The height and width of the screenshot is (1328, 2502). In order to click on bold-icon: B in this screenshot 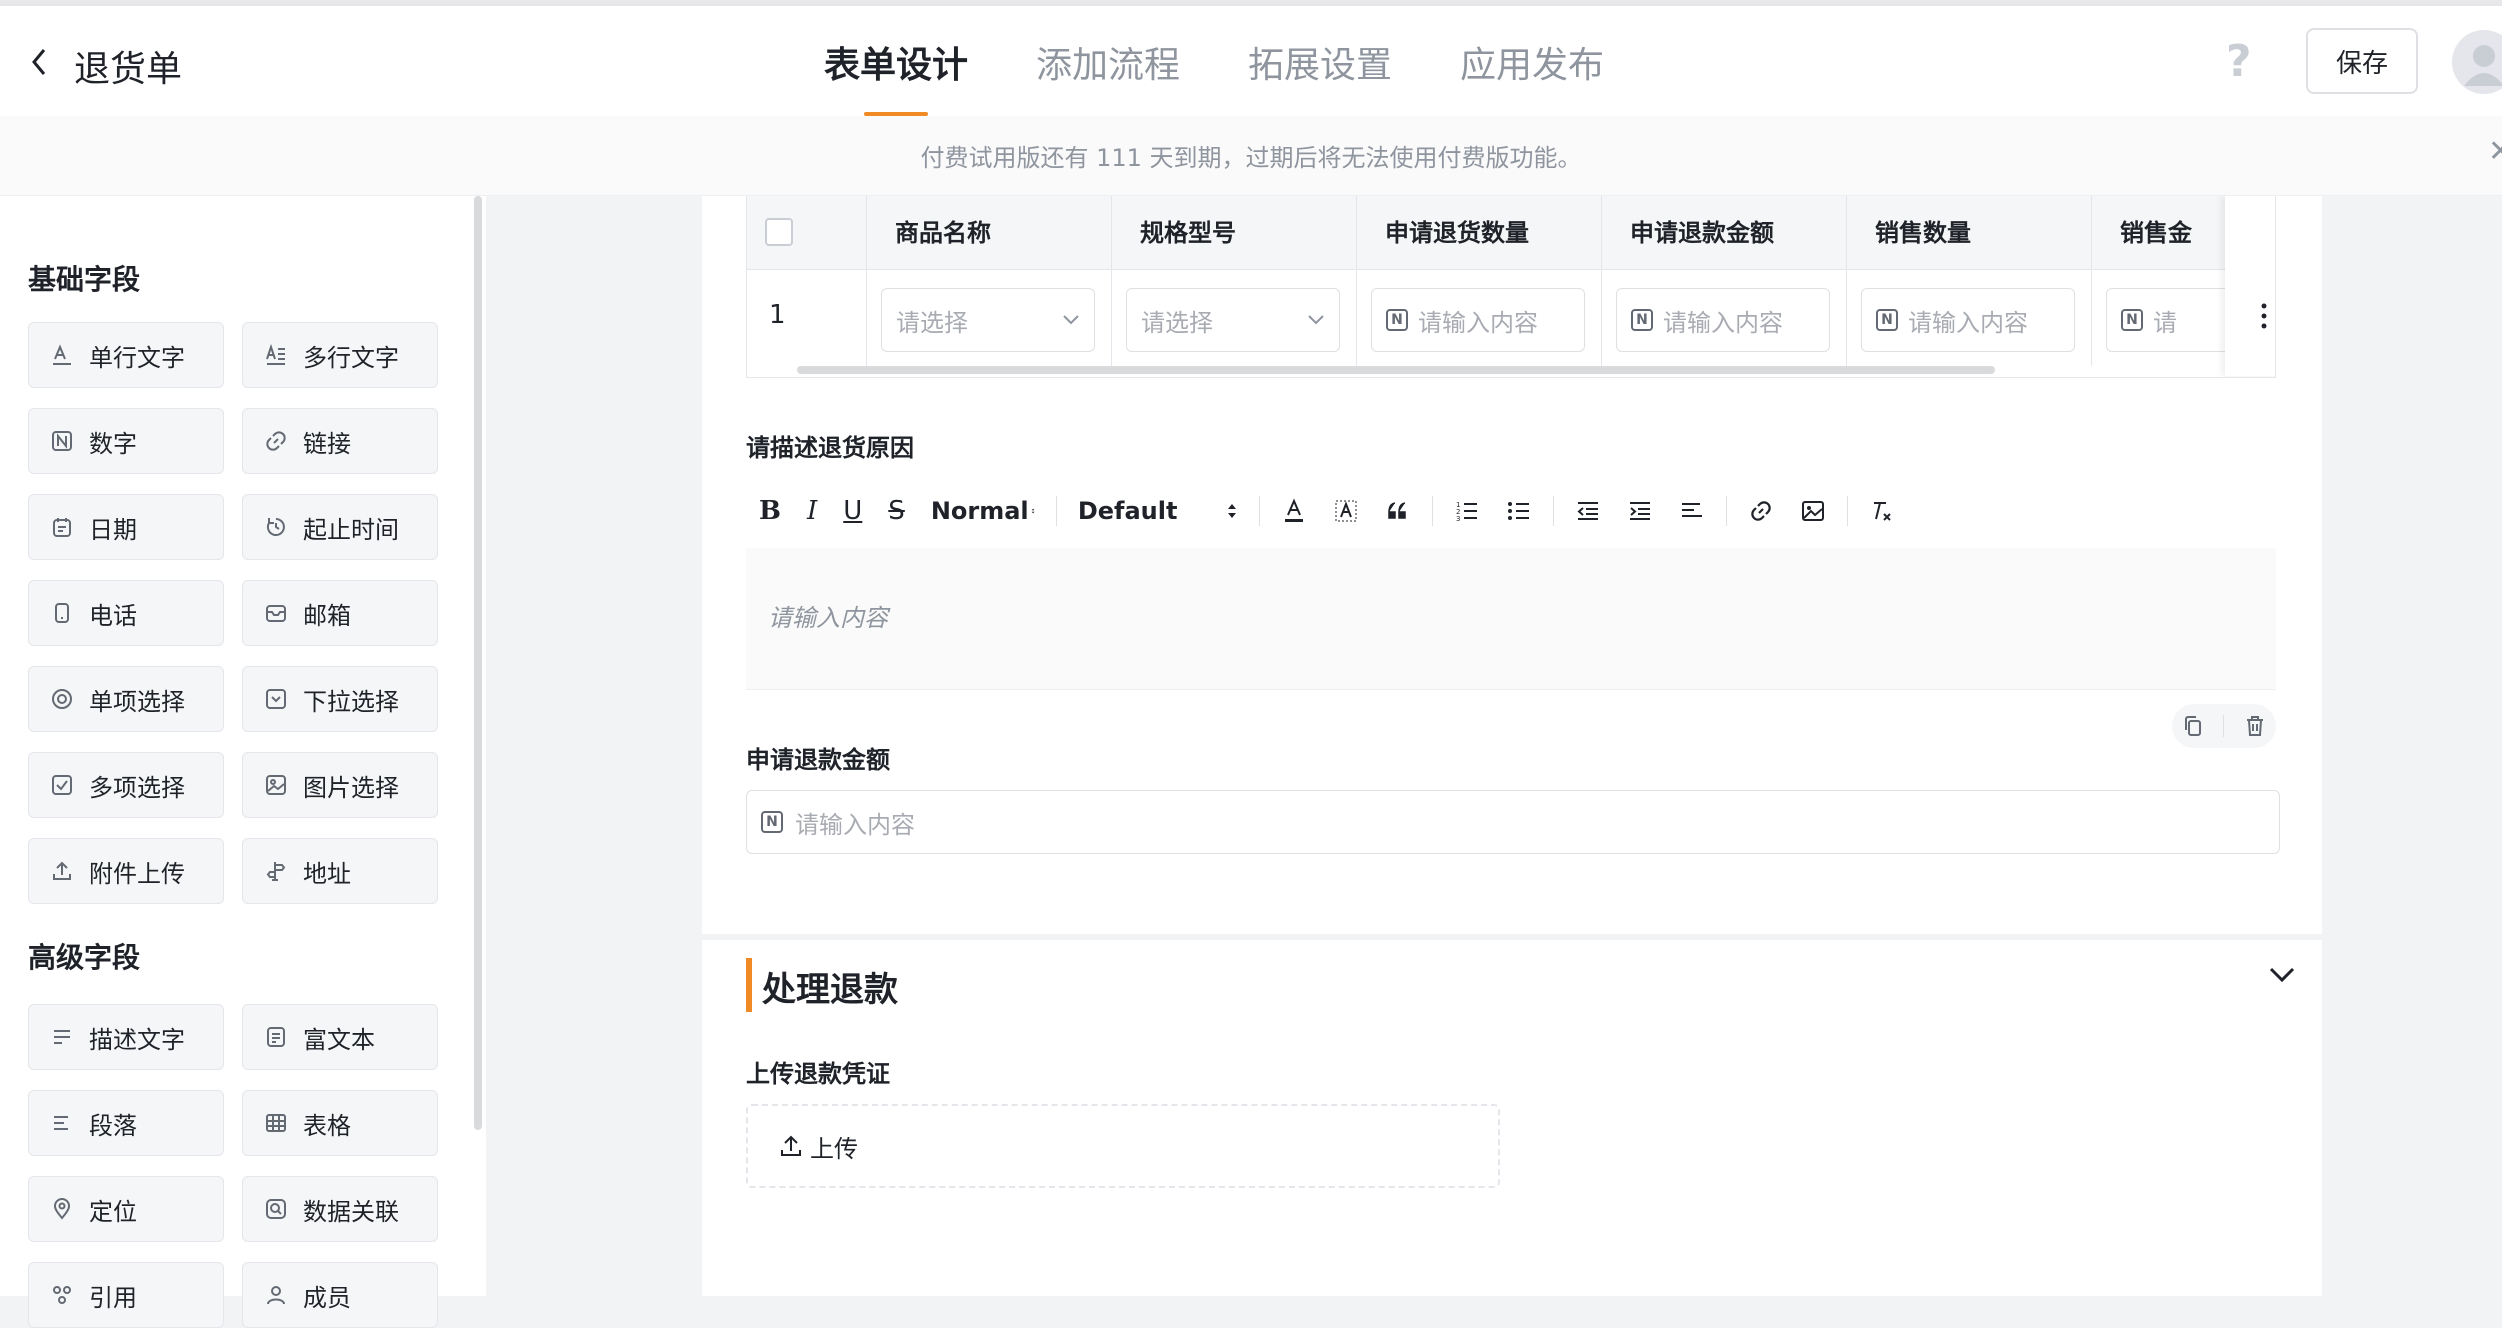, I will do `click(770, 511)`.